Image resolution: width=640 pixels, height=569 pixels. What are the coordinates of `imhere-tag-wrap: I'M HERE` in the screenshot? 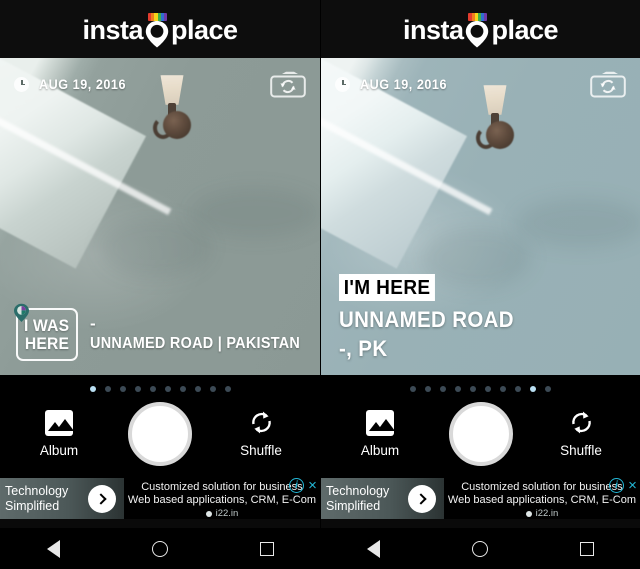 It's located at (433, 287).